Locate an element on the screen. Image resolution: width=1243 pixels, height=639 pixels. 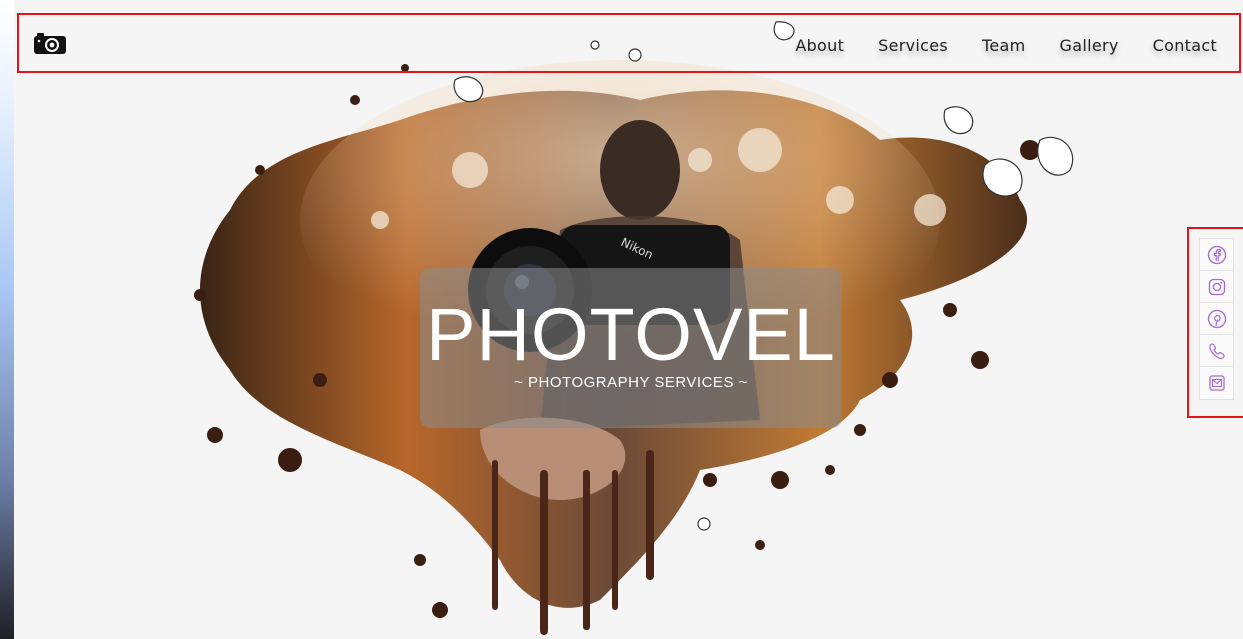
phone-icon is located at coordinates (1216, 351).